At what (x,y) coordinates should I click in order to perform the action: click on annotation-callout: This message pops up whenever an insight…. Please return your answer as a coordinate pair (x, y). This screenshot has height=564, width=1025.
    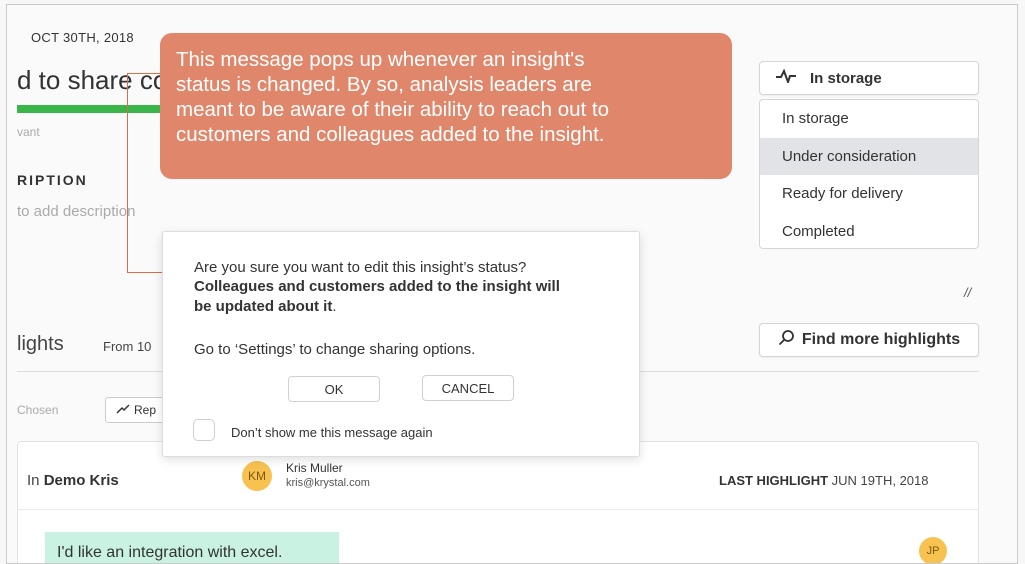
    Looking at the image, I should click on (446, 106).